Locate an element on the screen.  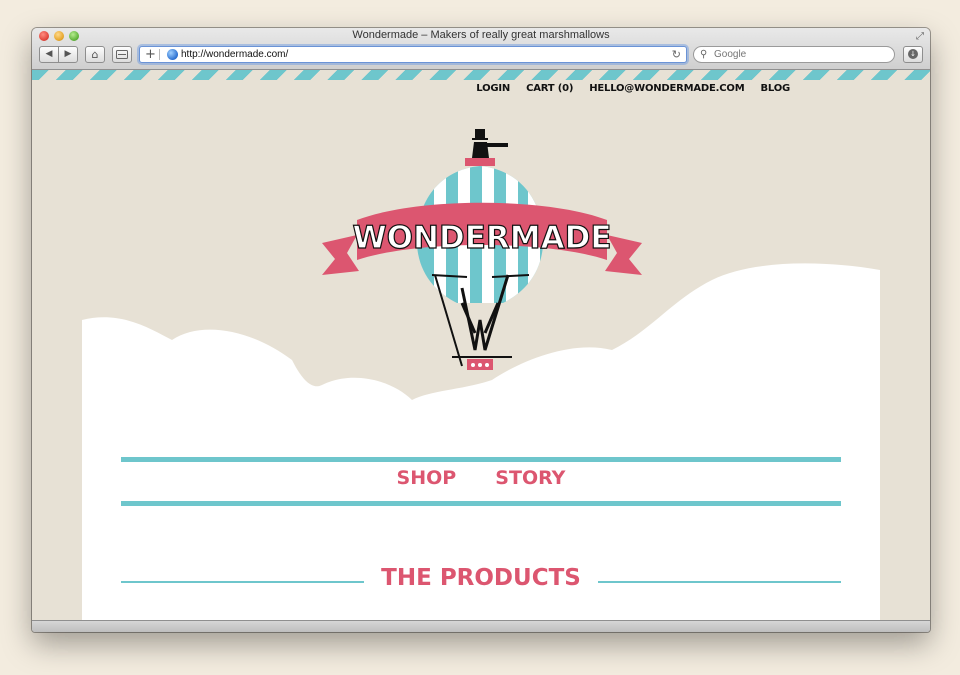
search-icon: ⚲ is located at coordinates (704, 54).